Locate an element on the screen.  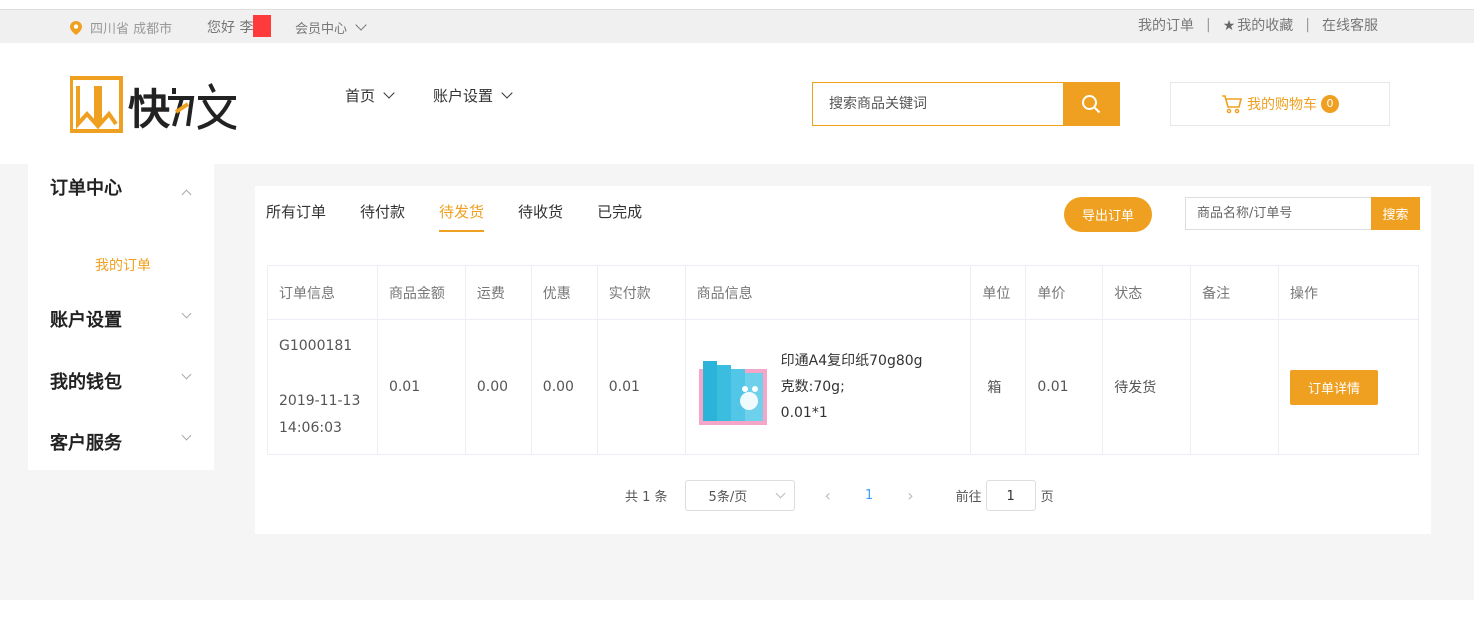
column-header: 运费 is located at coordinates (498, 292).